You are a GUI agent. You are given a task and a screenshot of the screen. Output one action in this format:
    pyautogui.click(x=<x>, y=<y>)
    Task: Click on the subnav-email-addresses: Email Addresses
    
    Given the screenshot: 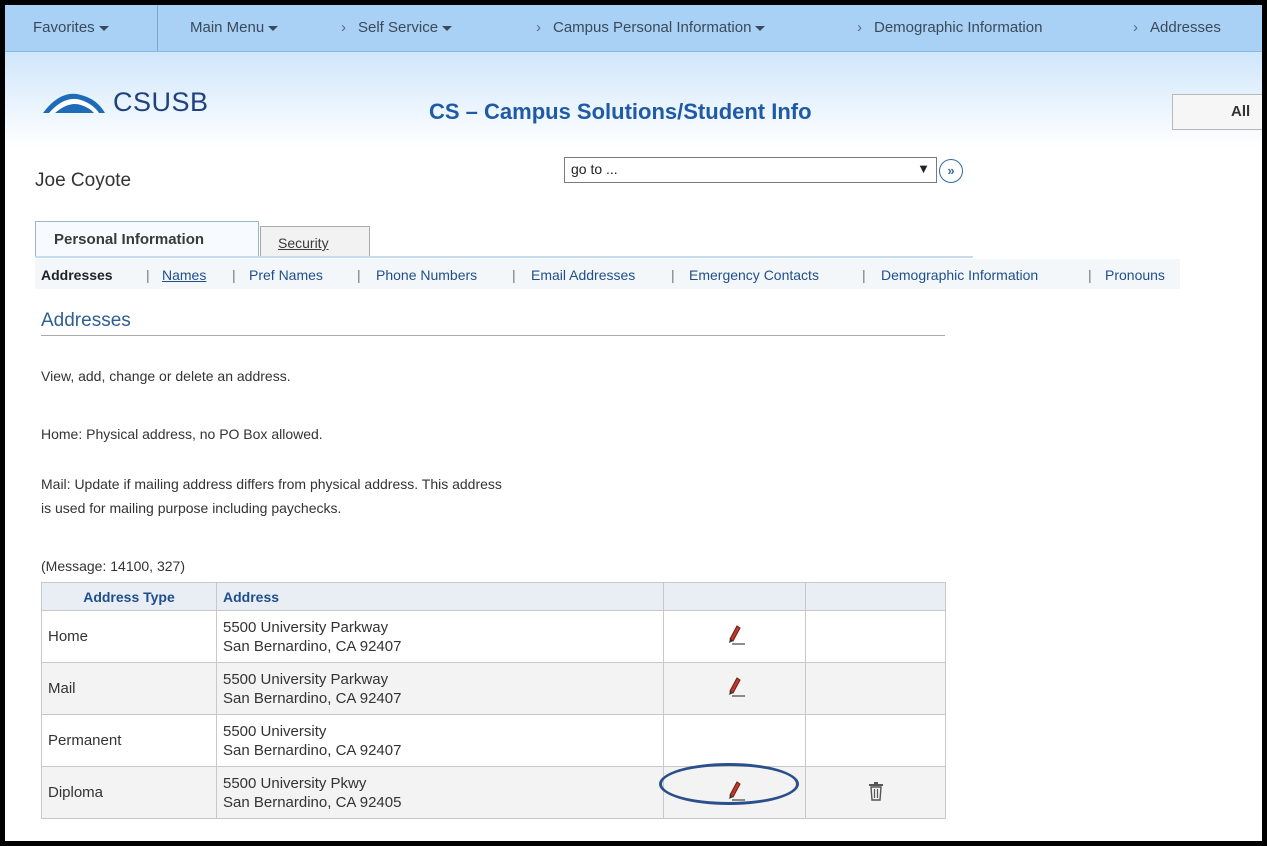 What is the action you would take?
    pyautogui.click(x=583, y=275)
    